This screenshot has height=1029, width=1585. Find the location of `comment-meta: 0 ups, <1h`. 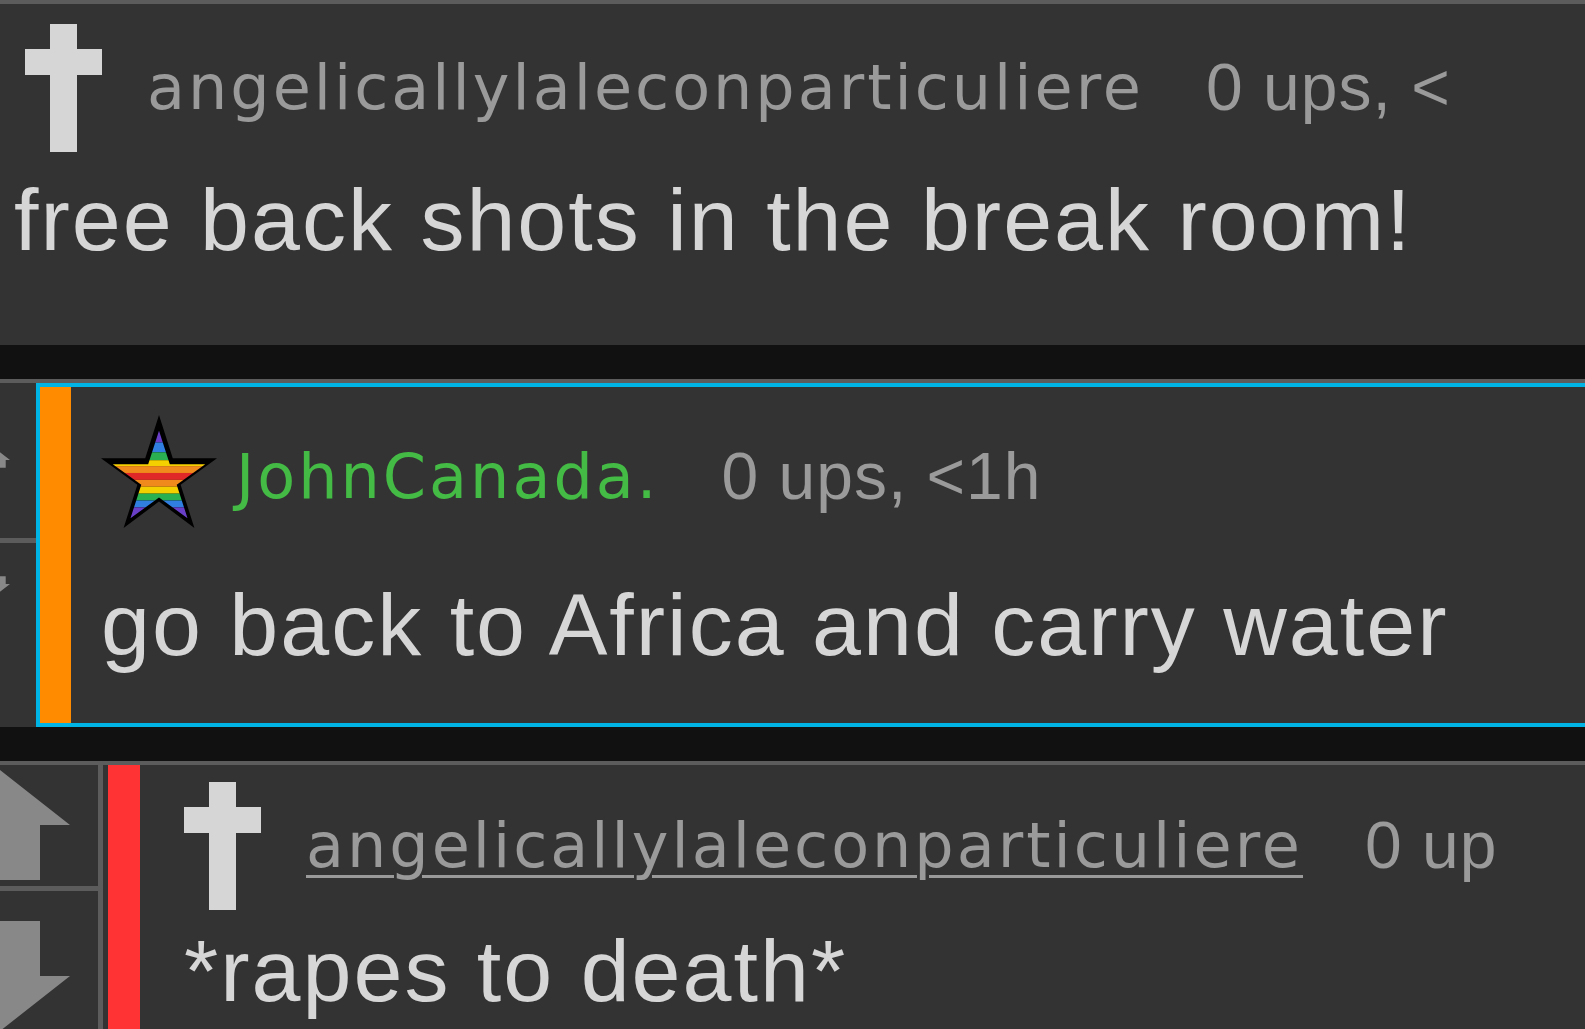

comment-meta: 0 ups, <1h is located at coordinates (881, 477).